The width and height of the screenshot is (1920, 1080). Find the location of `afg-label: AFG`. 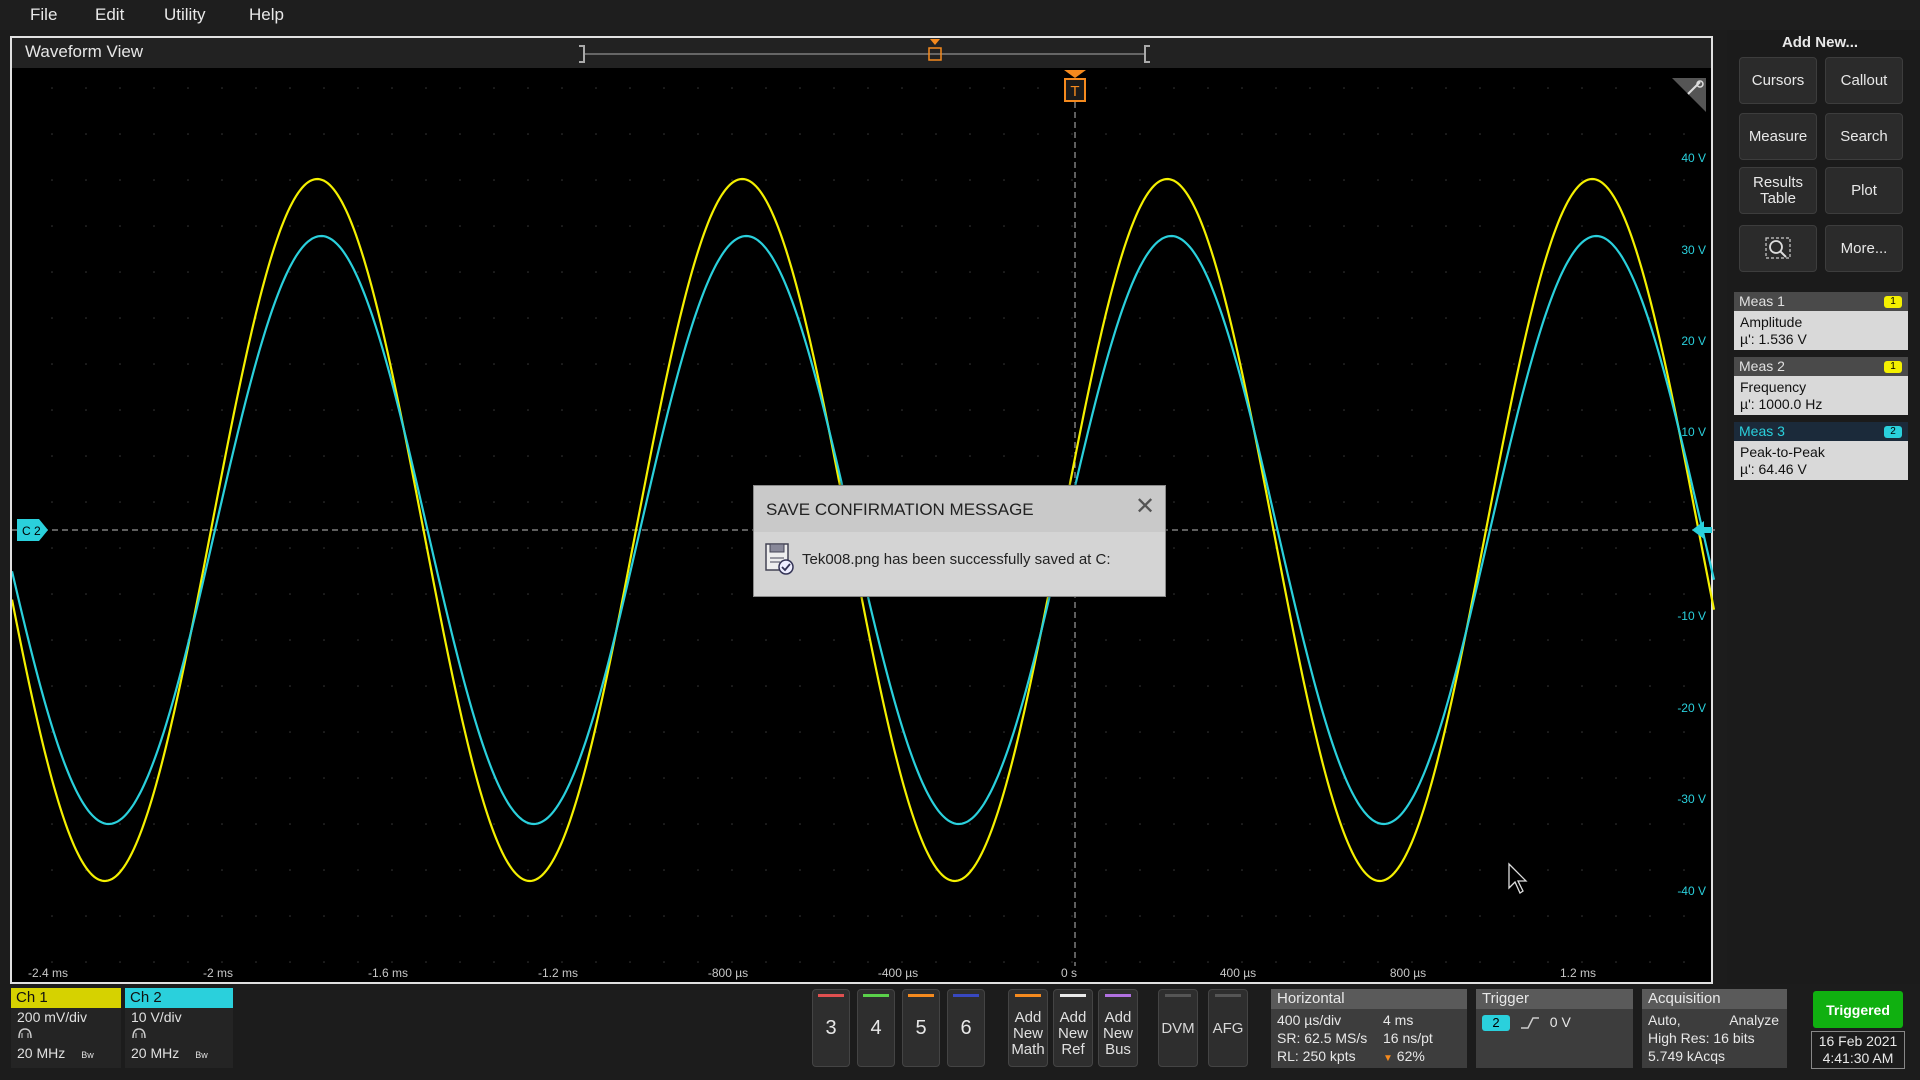

afg-label: AFG is located at coordinates (1228, 1028).